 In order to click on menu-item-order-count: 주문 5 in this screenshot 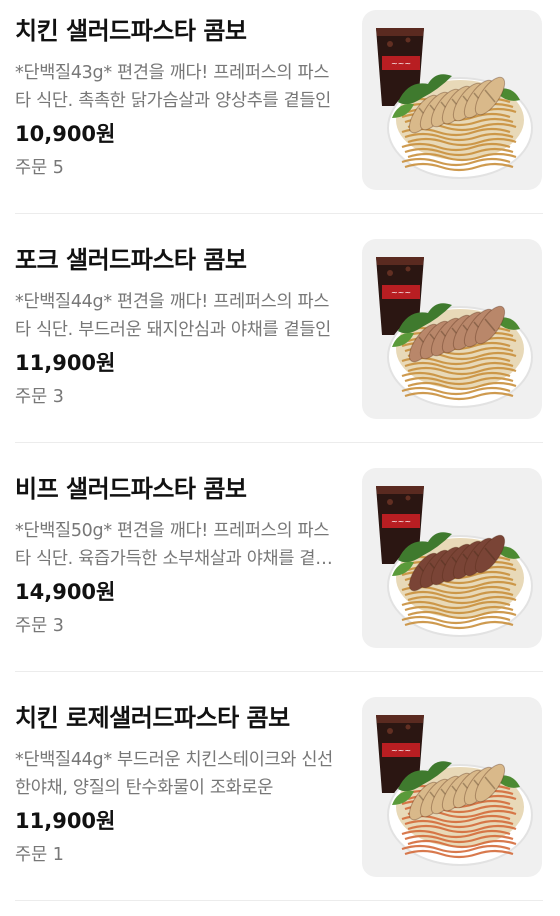, I will do `click(39, 168)`.